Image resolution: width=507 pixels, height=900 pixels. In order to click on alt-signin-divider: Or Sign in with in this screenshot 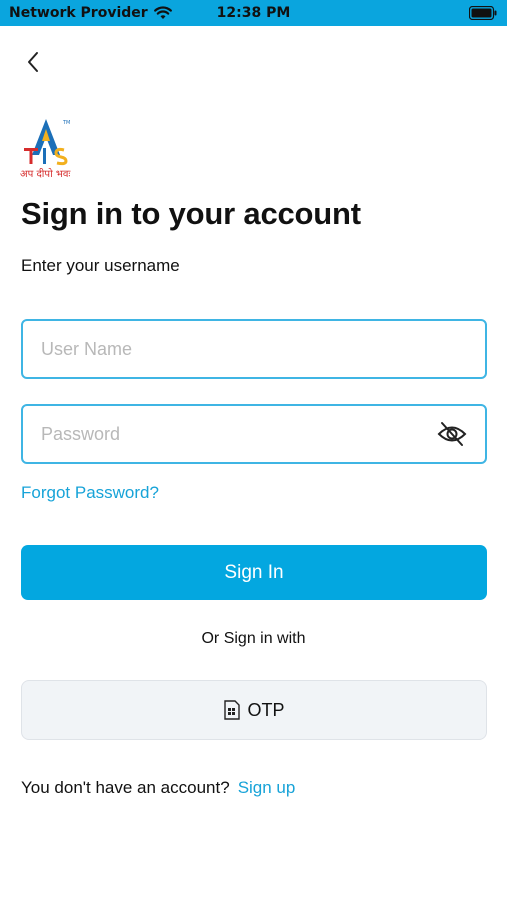, I will do `click(253, 638)`.